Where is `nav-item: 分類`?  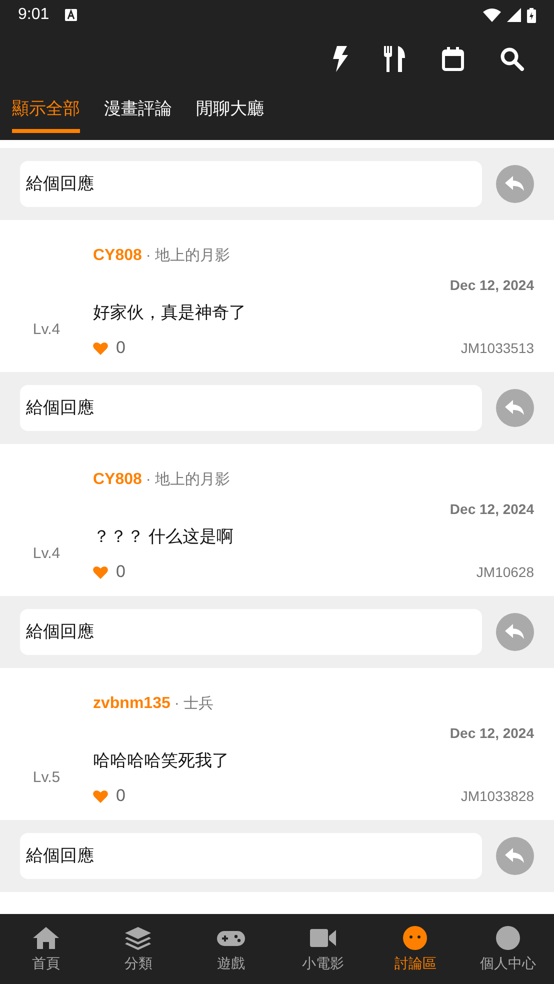
nav-item: 分類 is located at coordinates (138, 949).